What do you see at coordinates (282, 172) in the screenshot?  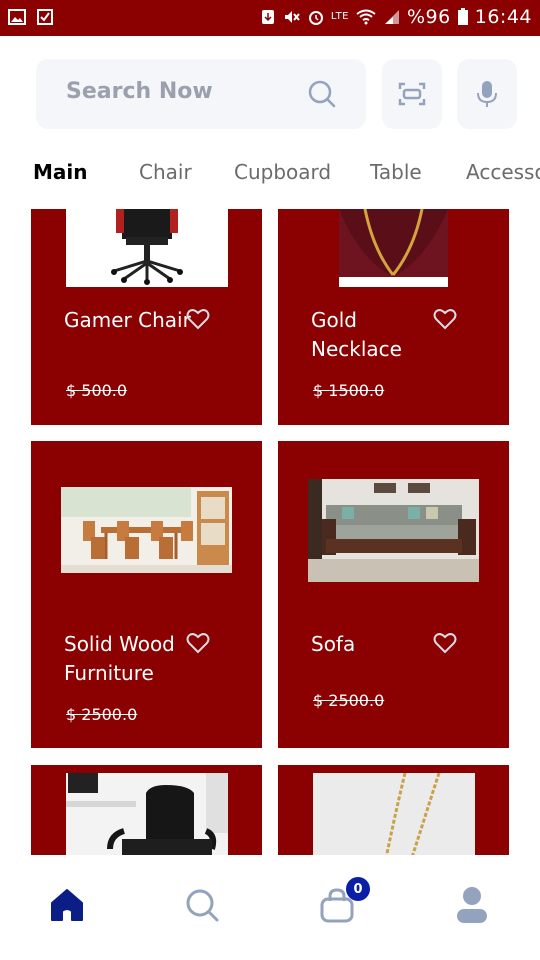 I see `tab-cupboard: Cupboard` at bounding box center [282, 172].